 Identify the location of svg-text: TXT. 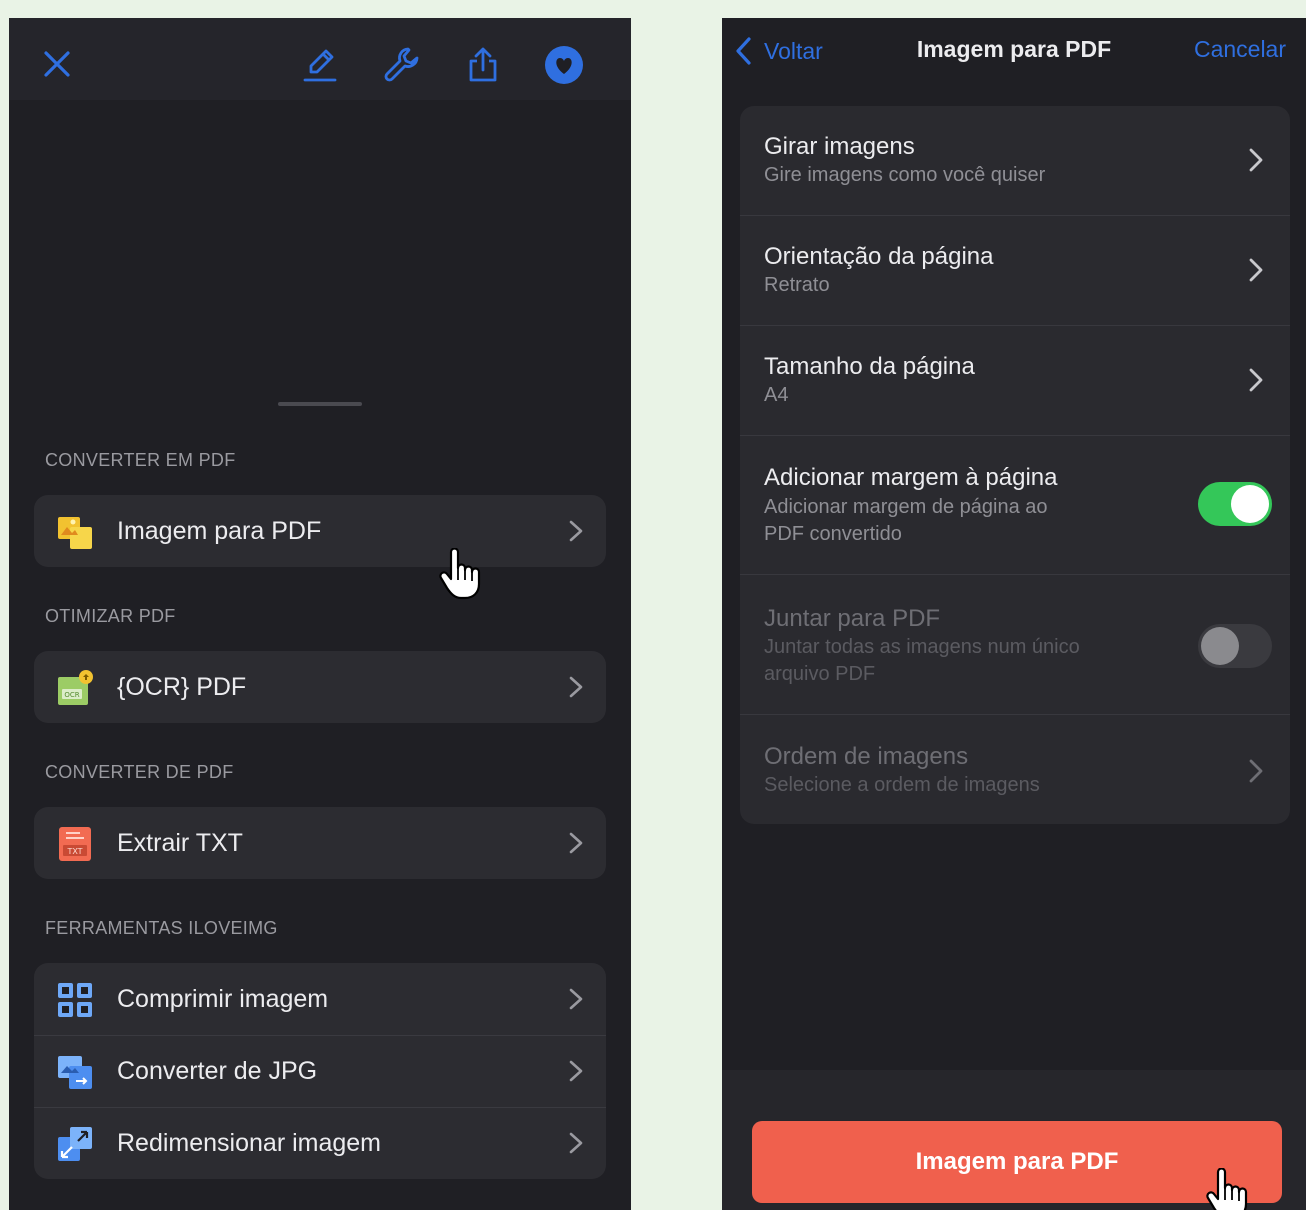
(74, 851).